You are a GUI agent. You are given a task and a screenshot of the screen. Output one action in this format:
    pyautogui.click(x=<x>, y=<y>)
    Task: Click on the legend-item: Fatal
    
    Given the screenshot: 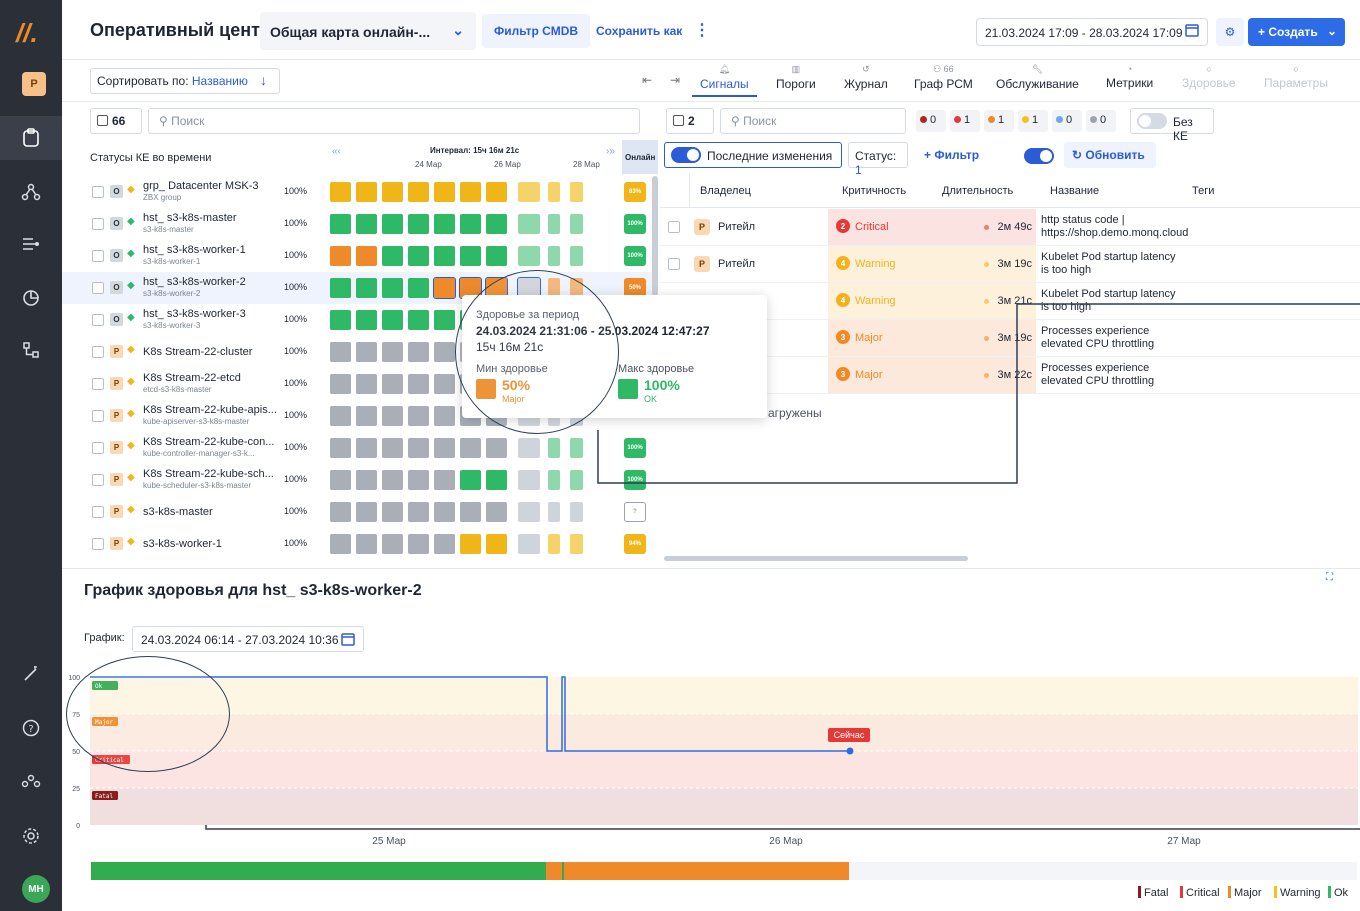 What is the action you would take?
    pyautogui.click(x=1153, y=892)
    